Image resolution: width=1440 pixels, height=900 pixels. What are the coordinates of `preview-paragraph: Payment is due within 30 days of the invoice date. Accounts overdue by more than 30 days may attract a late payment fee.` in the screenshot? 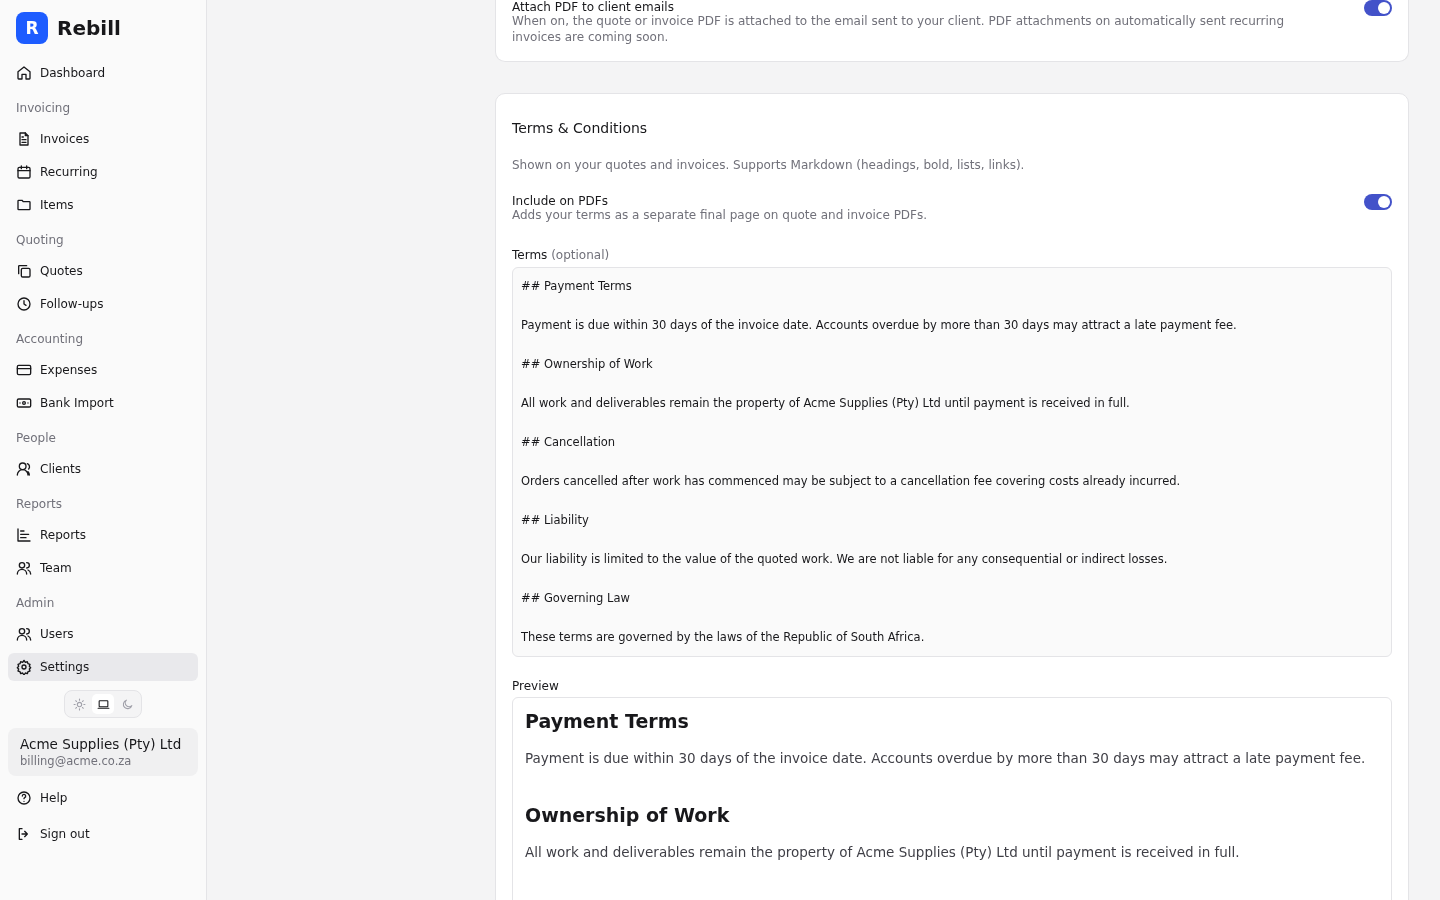 It's located at (946, 758).